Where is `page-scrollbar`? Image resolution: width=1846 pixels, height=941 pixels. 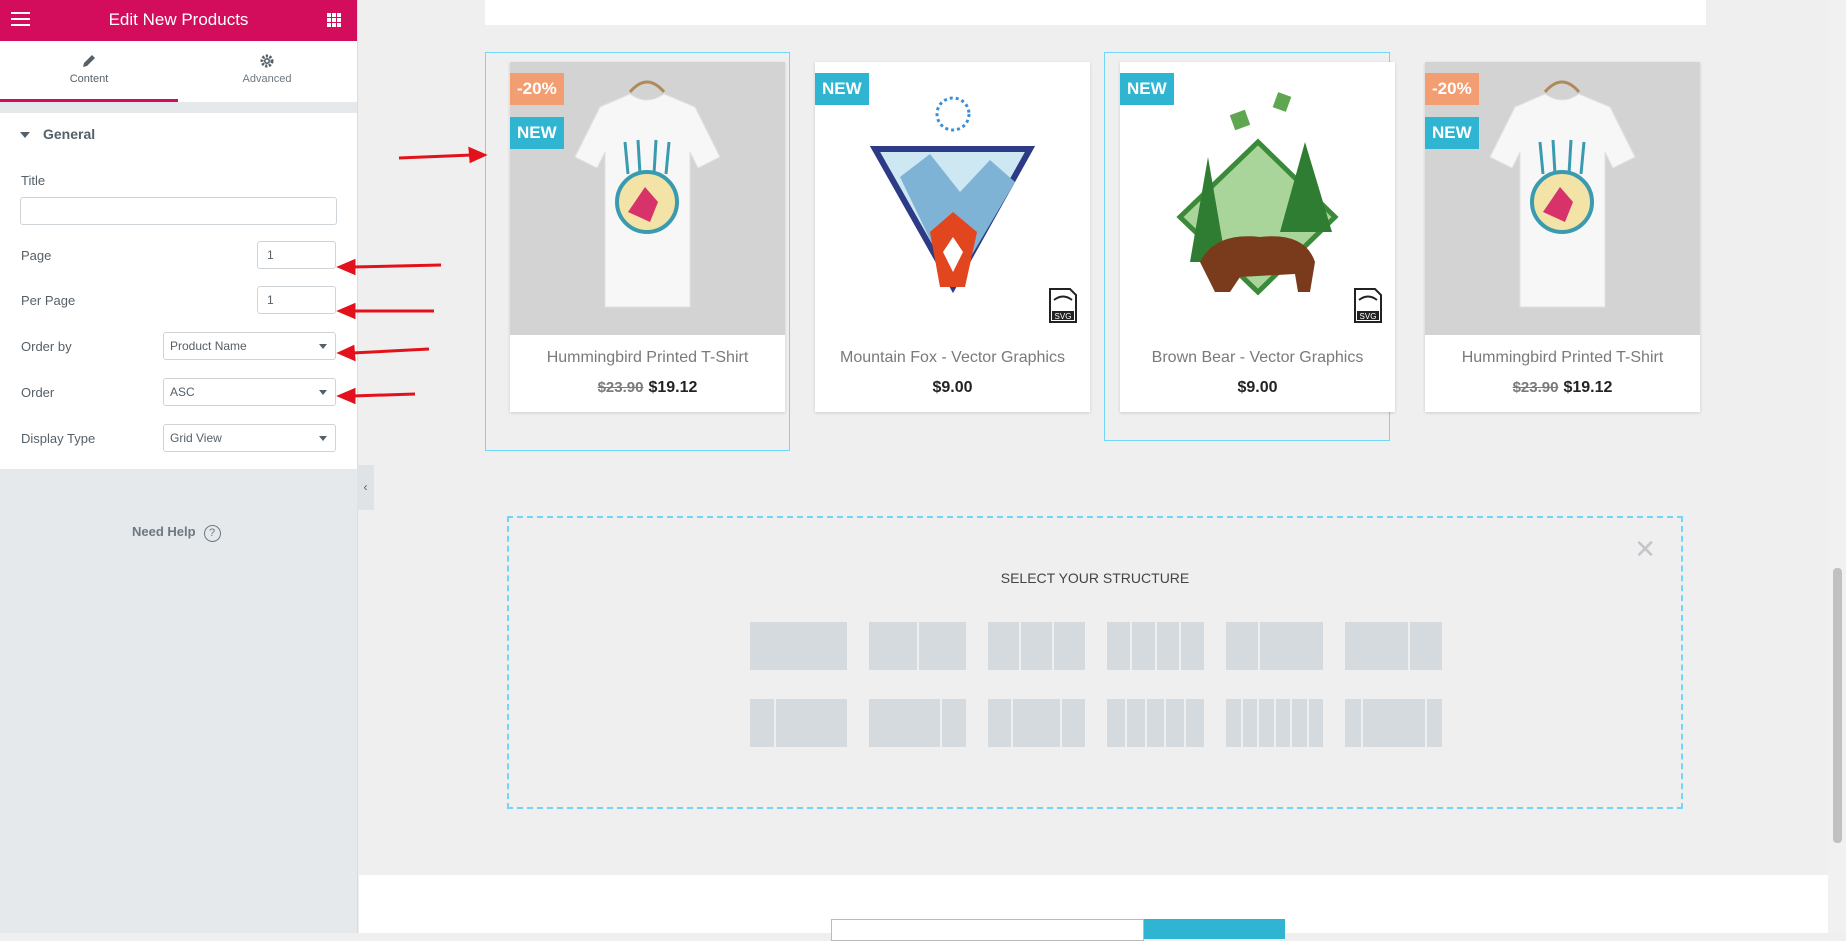
page-scrollbar is located at coordinates (1837, 466).